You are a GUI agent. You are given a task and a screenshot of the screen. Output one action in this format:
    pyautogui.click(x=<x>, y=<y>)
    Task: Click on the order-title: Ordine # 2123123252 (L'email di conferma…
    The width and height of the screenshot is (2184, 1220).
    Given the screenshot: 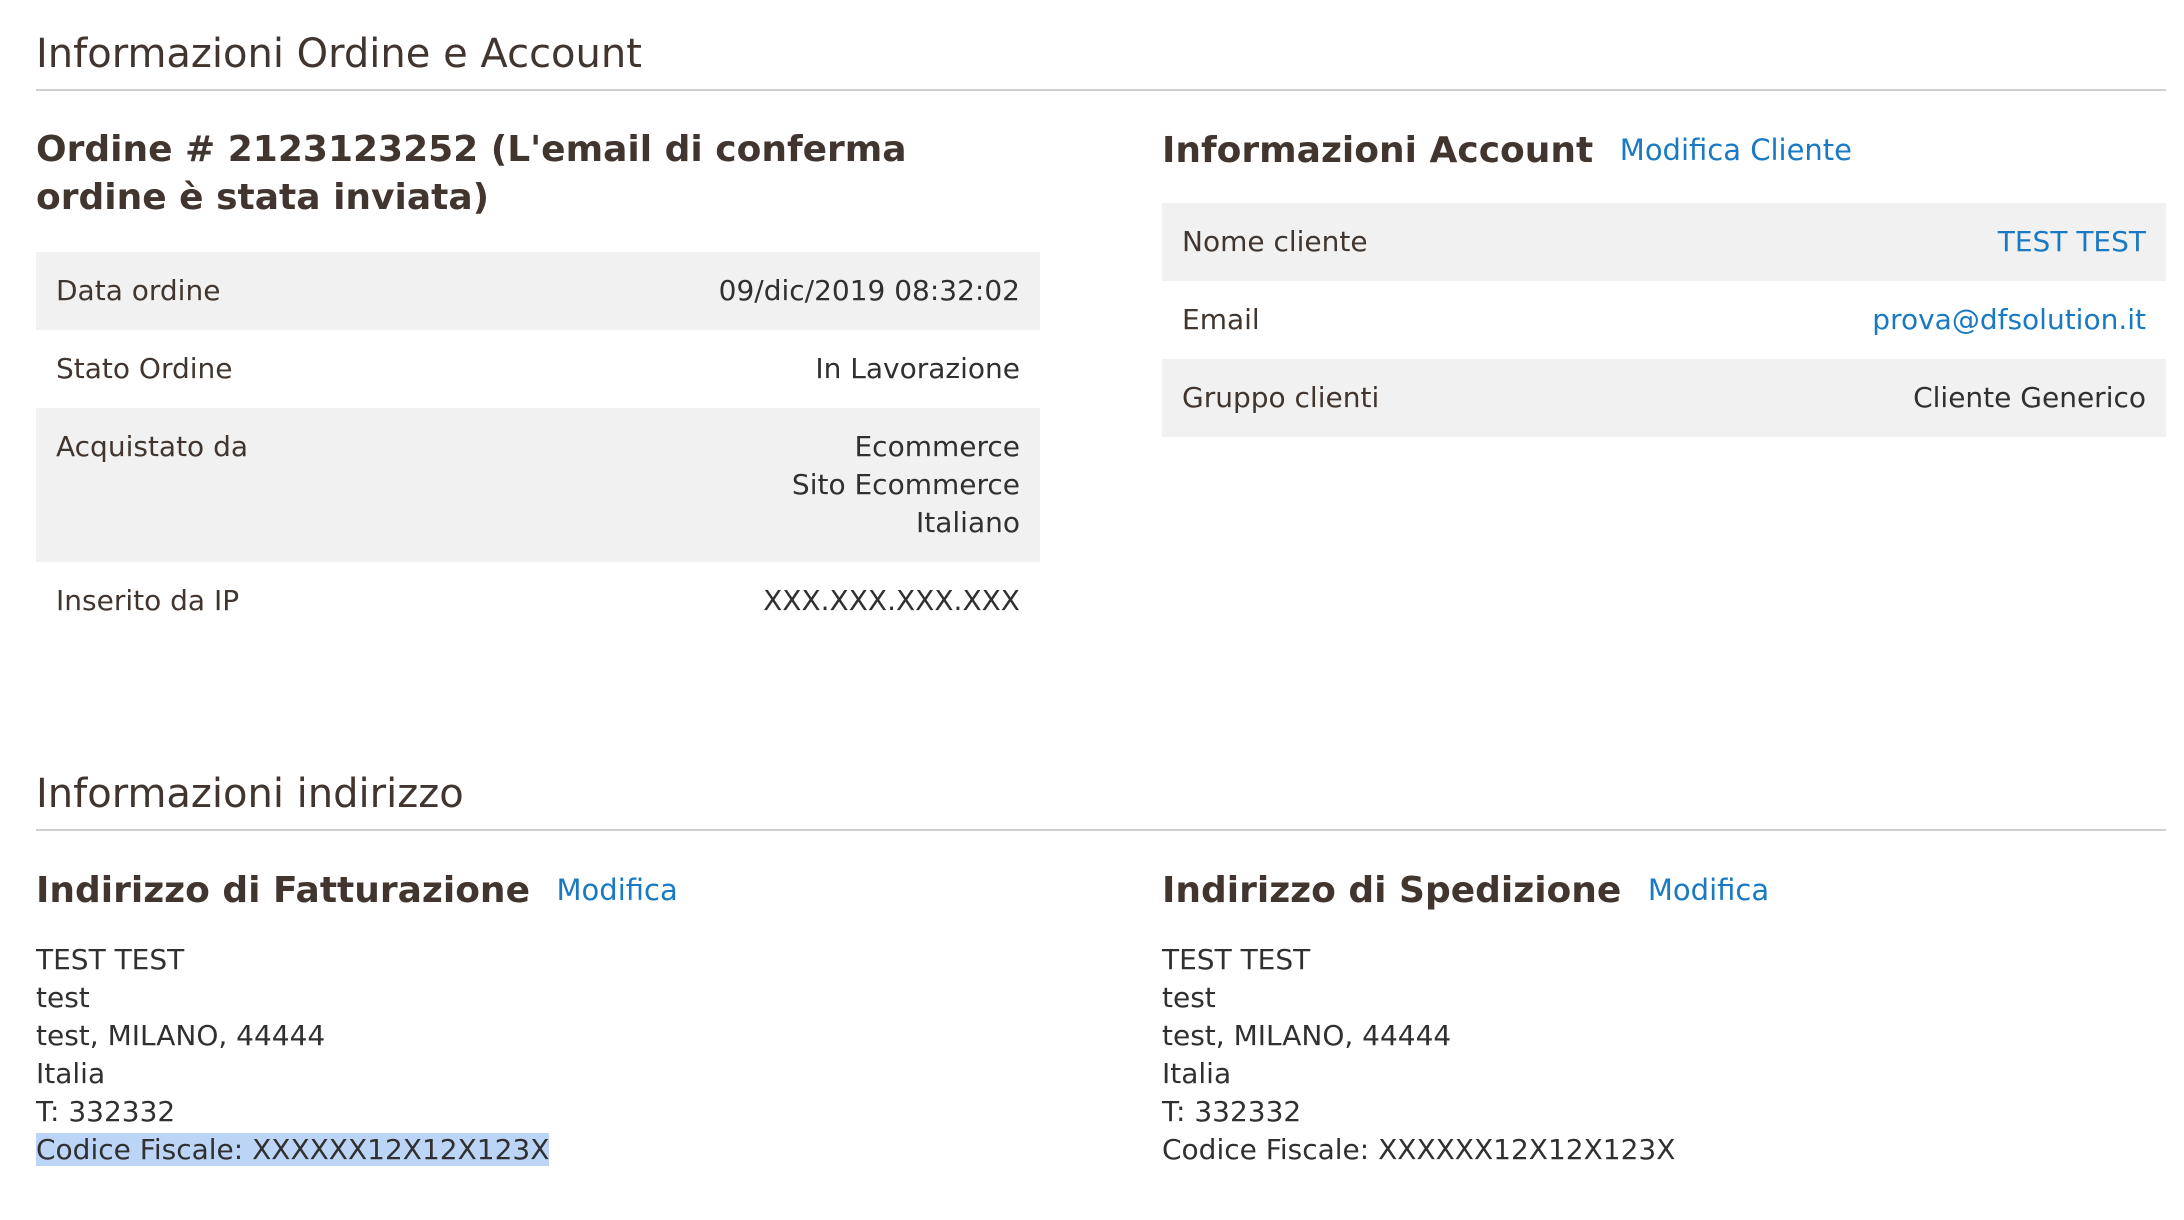 What is the action you would take?
    pyautogui.click(x=471, y=173)
    